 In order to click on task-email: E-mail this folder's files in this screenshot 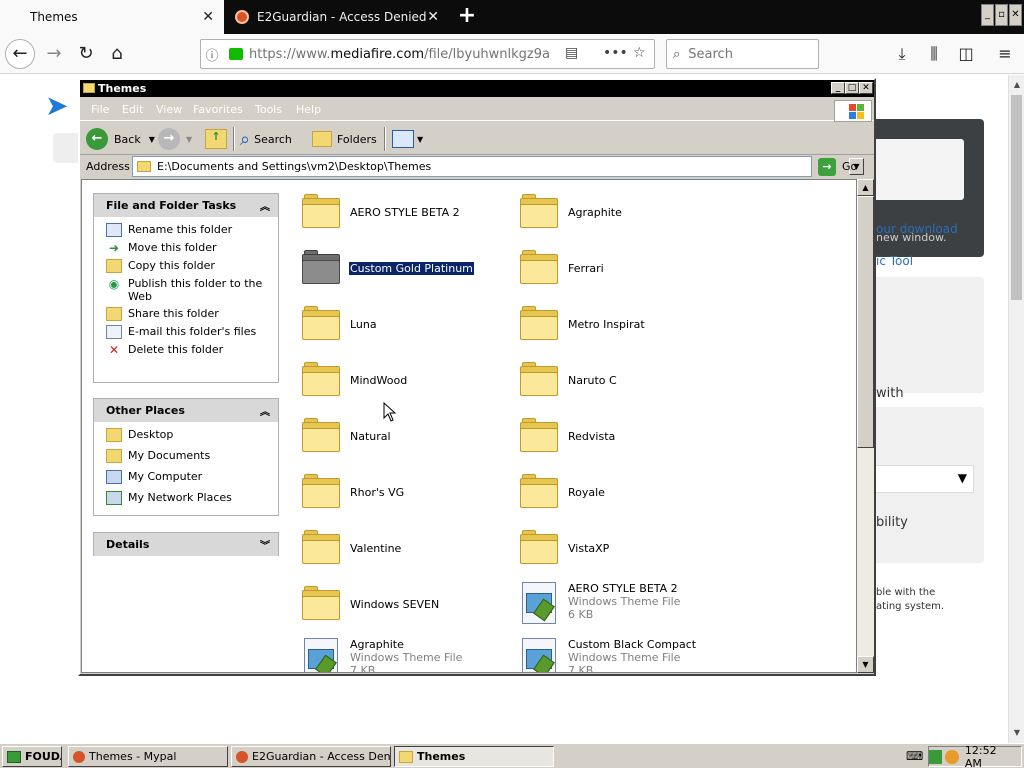, I will do `click(190, 332)`.